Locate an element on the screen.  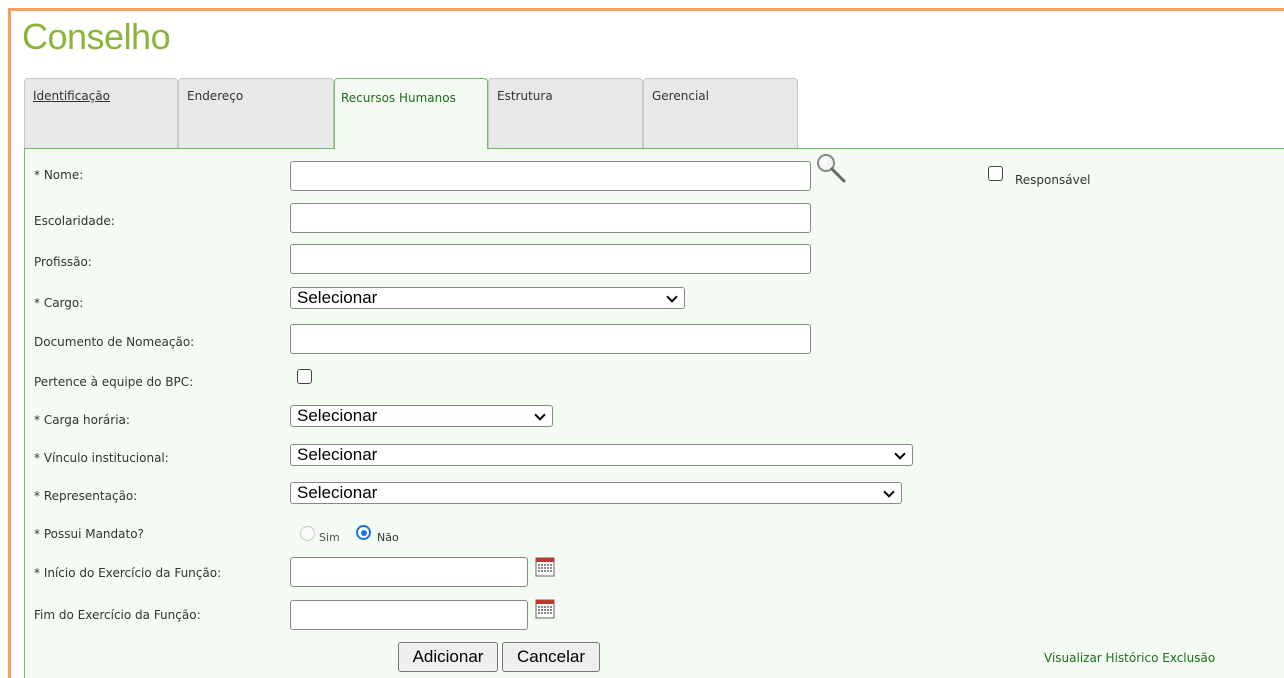
documento-label: Documento de Nomeação: is located at coordinates (114, 342).